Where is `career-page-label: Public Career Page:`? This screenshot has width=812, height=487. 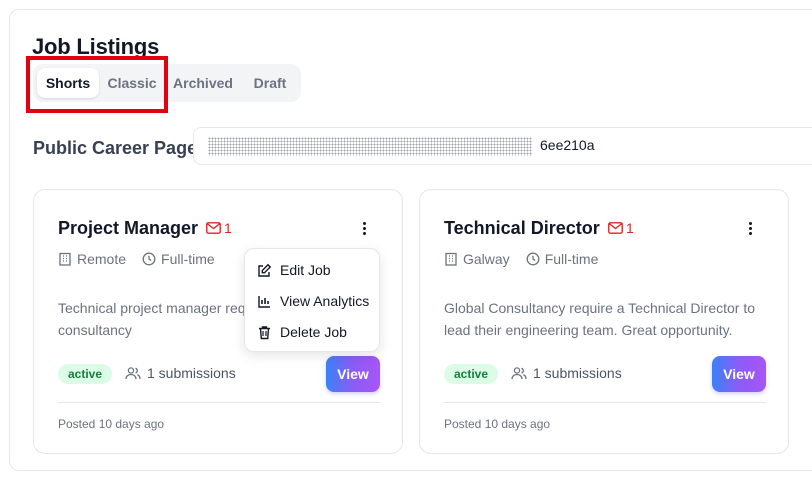
career-page-label: Public Career Page: is located at coordinates (118, 148).